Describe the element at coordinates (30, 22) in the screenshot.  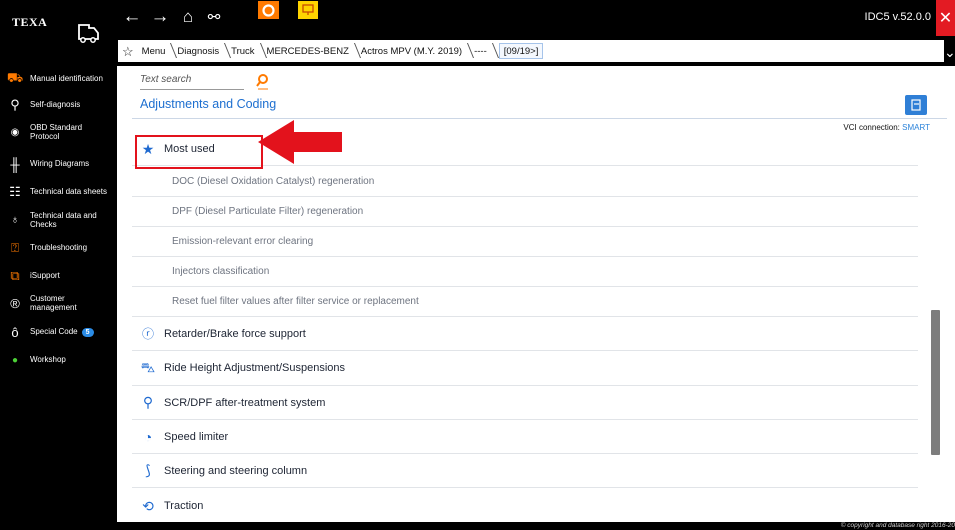
I see `texa-logo: TEXA` at that location.